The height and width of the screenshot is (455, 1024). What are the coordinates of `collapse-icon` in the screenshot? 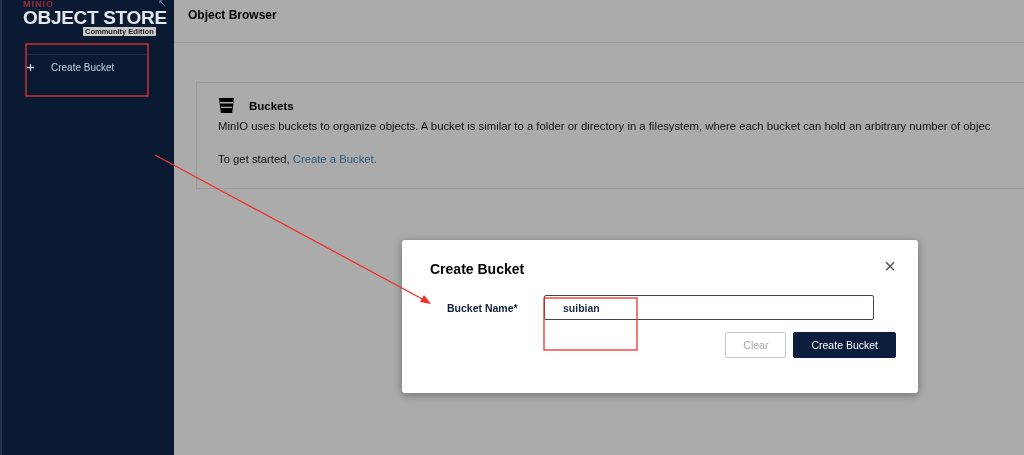 It's located at (162, 3).